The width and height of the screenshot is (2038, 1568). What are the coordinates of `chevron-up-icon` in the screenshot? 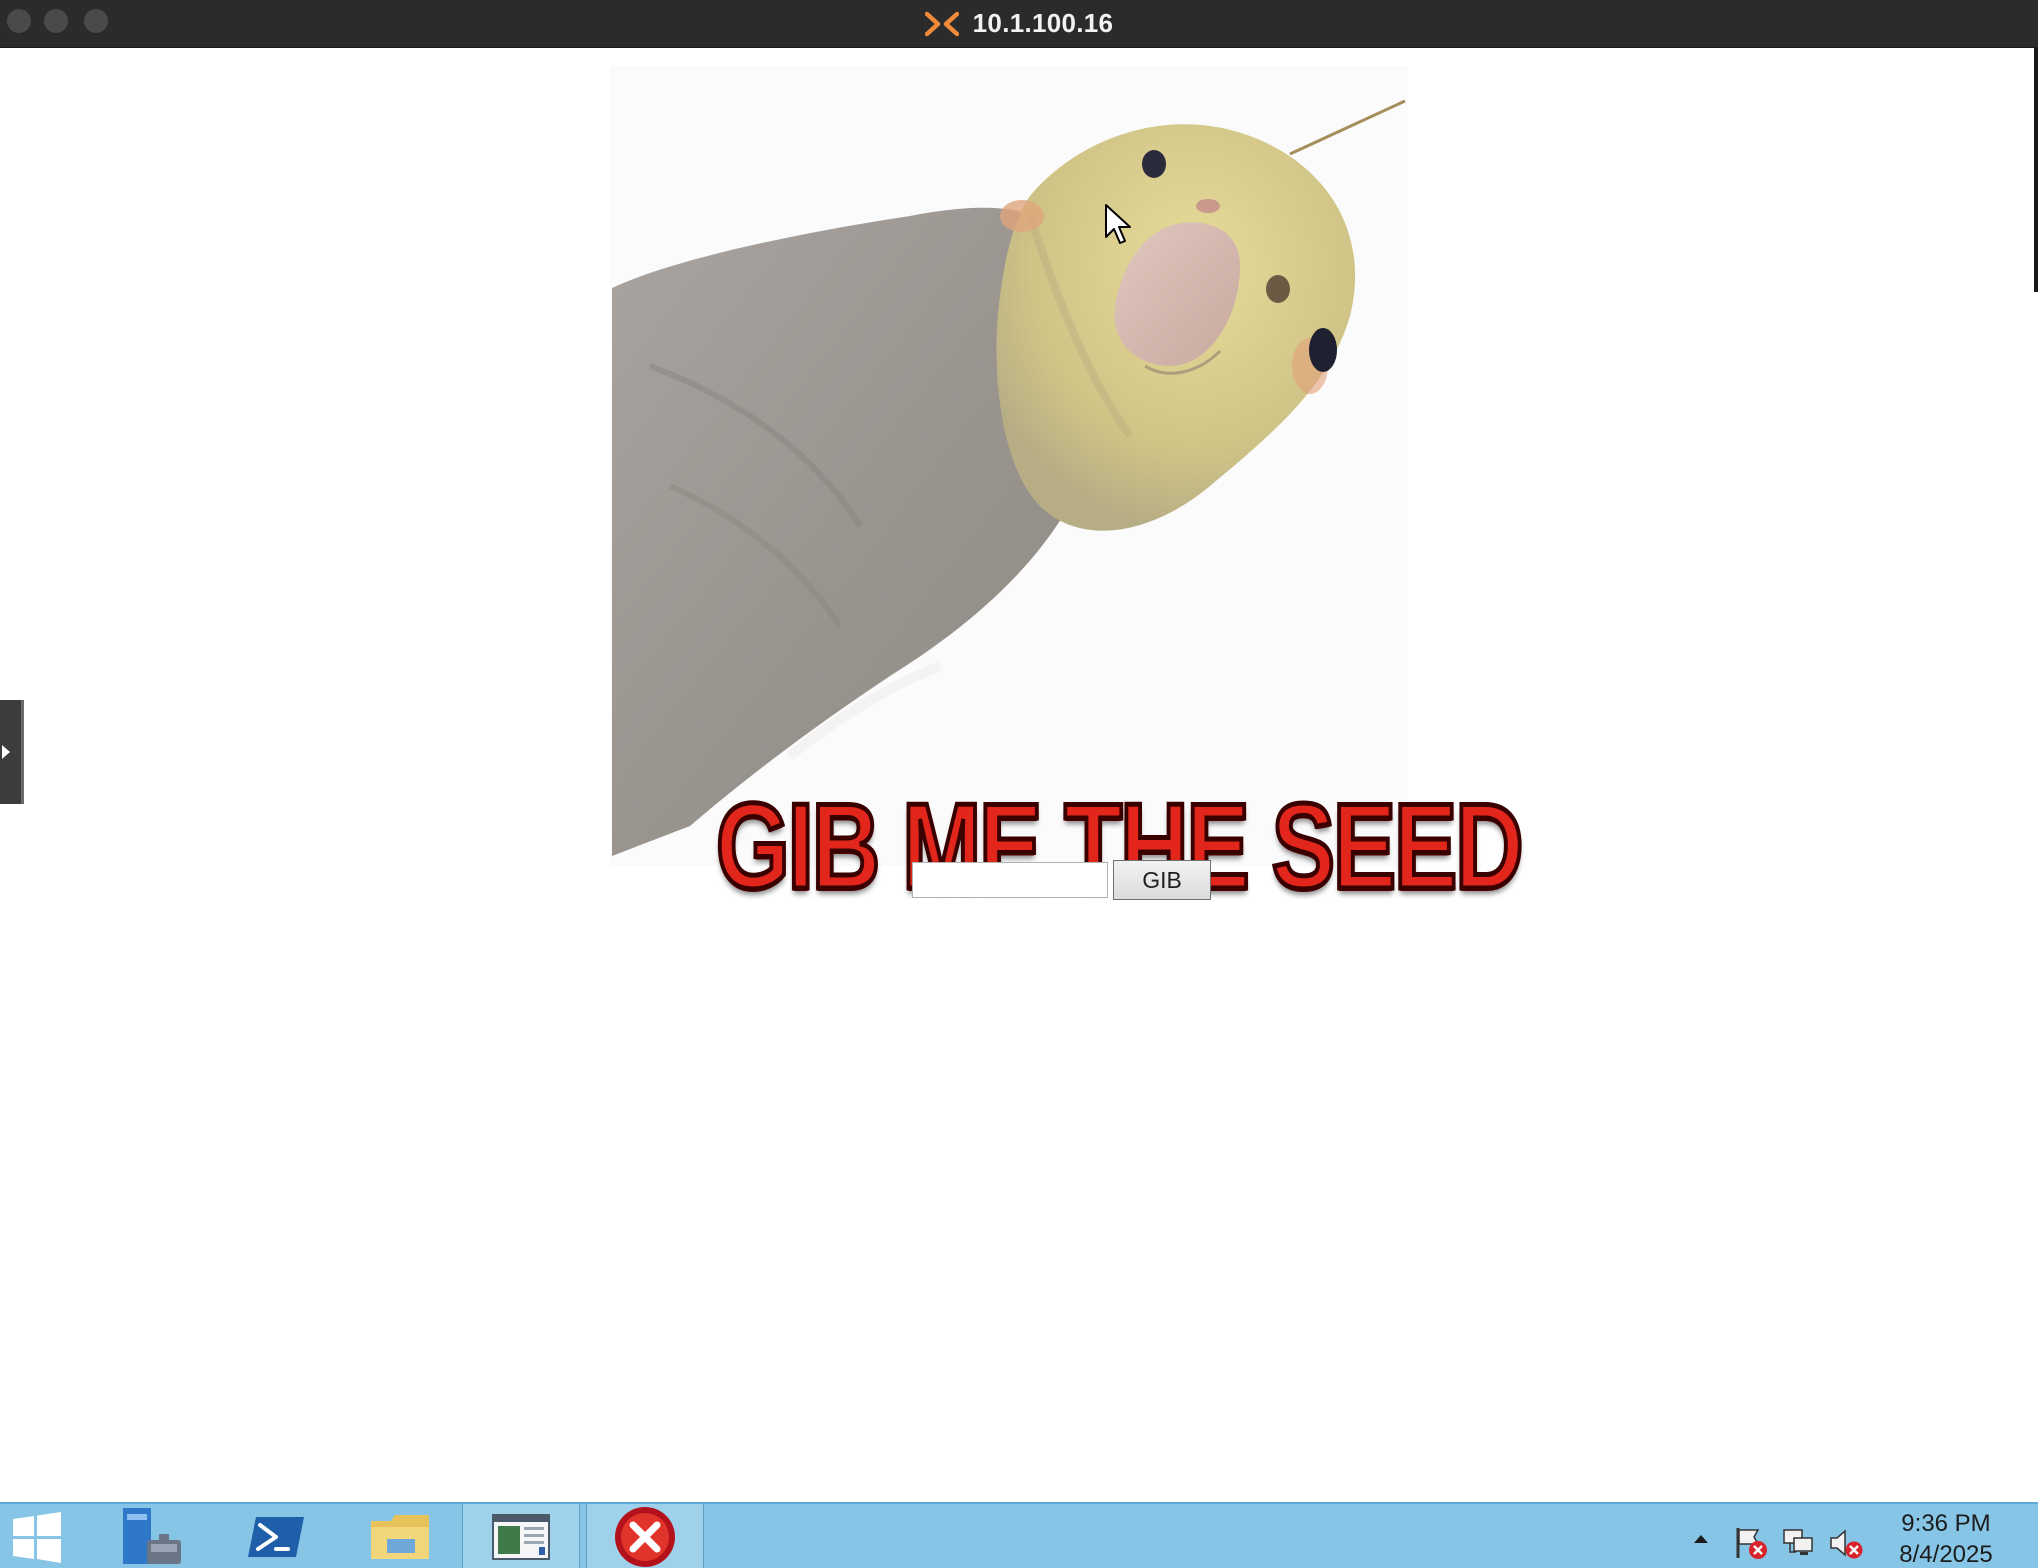 It's located at (1701, 1539).